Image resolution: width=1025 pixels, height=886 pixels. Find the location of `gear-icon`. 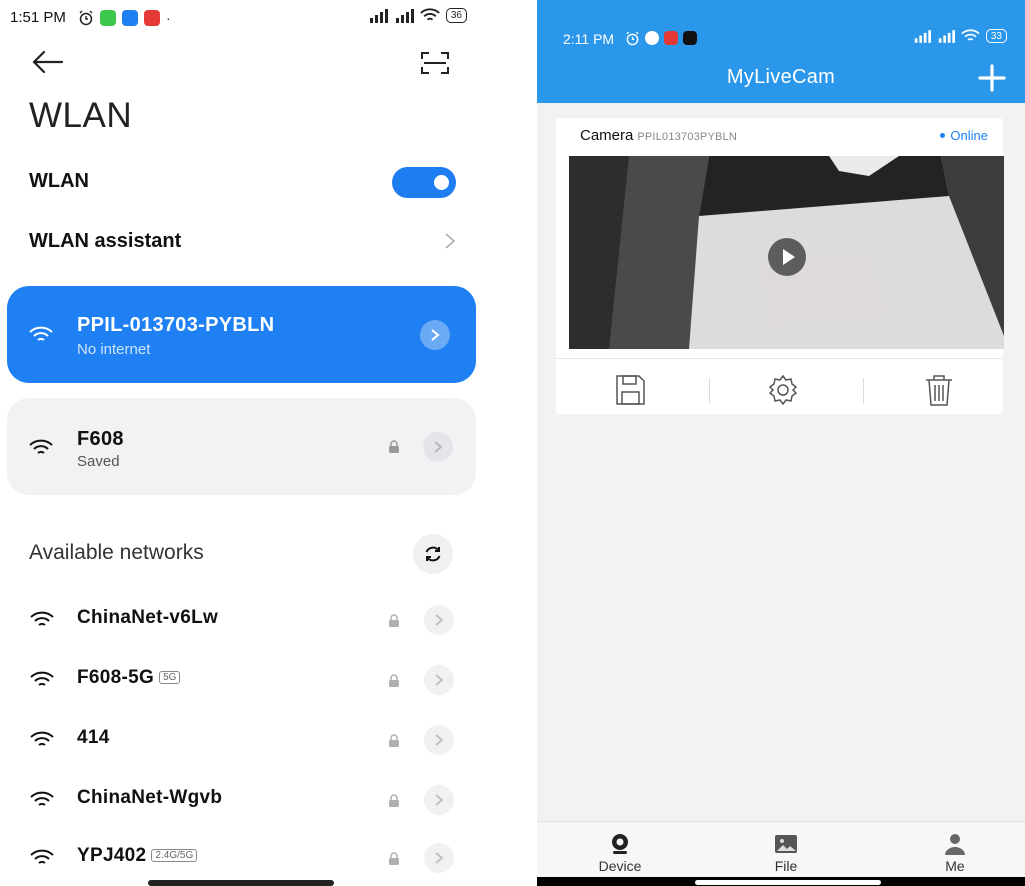

gear-icon is located at coordinates (783, 390).